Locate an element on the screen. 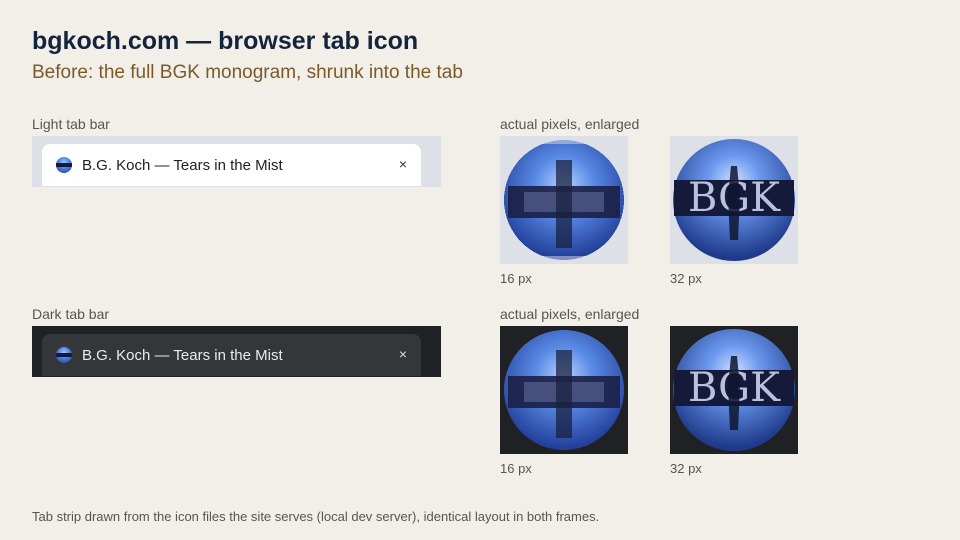  light-zoom-label: actual pixels, enlarged is located at coordinates (570, 124).